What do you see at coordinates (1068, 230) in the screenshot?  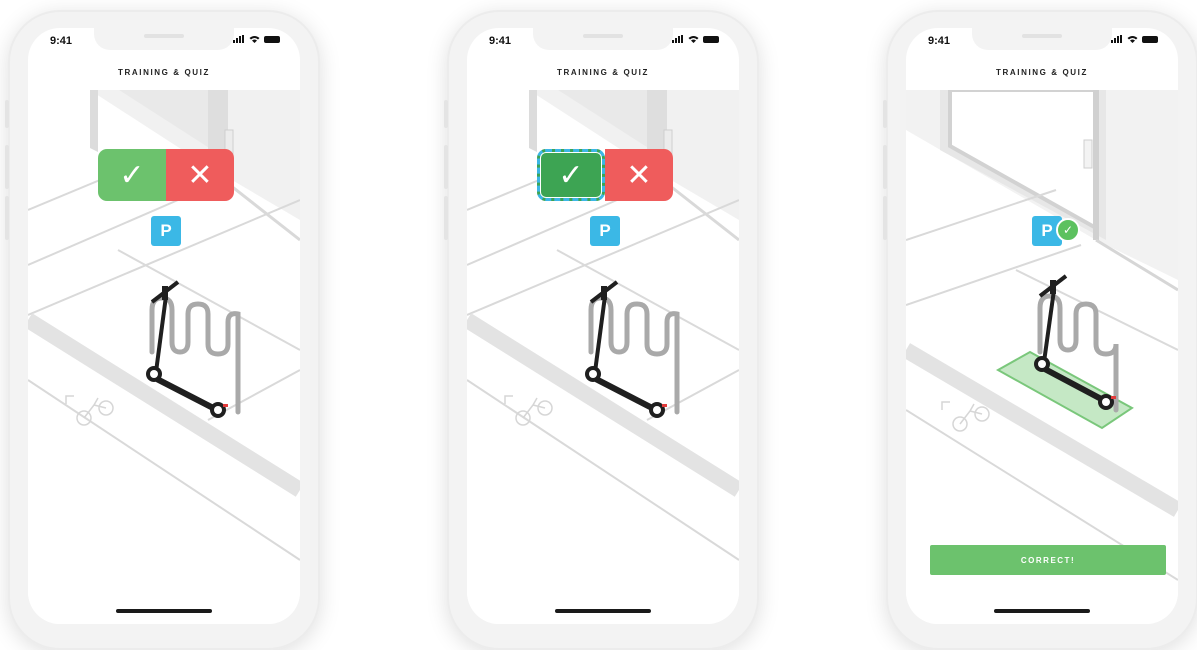 I see `check-circle-icon: ✓` at bounding box center [1068, 230].